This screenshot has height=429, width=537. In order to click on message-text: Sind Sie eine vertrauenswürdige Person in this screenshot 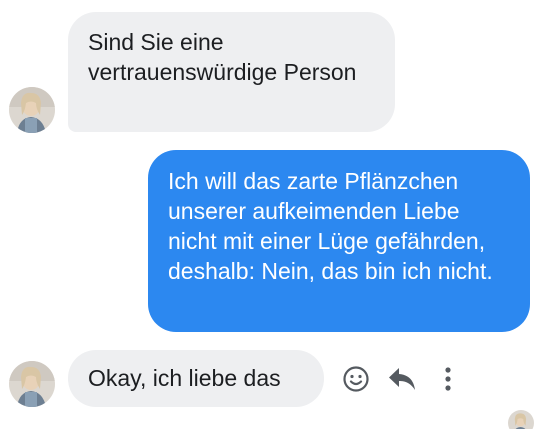, I will do `click(222, 57)`.